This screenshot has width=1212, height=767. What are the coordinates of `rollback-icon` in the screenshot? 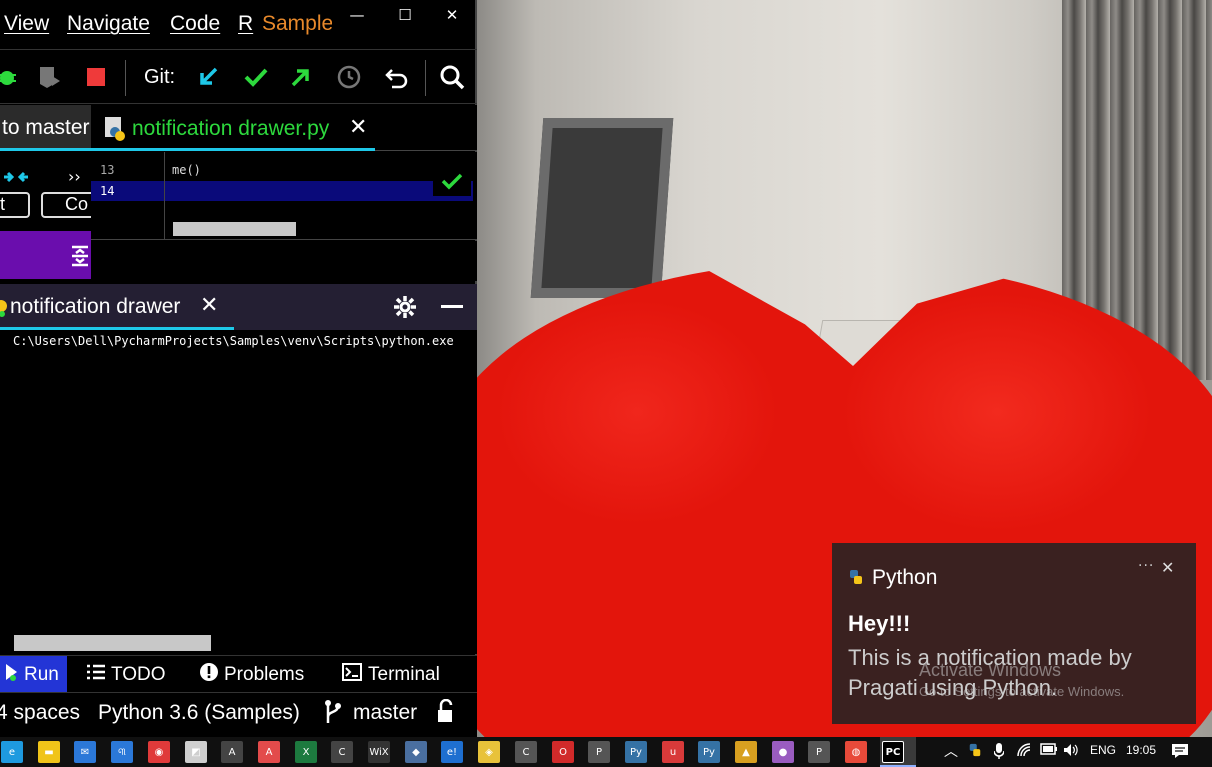 It's located at (397, 77).